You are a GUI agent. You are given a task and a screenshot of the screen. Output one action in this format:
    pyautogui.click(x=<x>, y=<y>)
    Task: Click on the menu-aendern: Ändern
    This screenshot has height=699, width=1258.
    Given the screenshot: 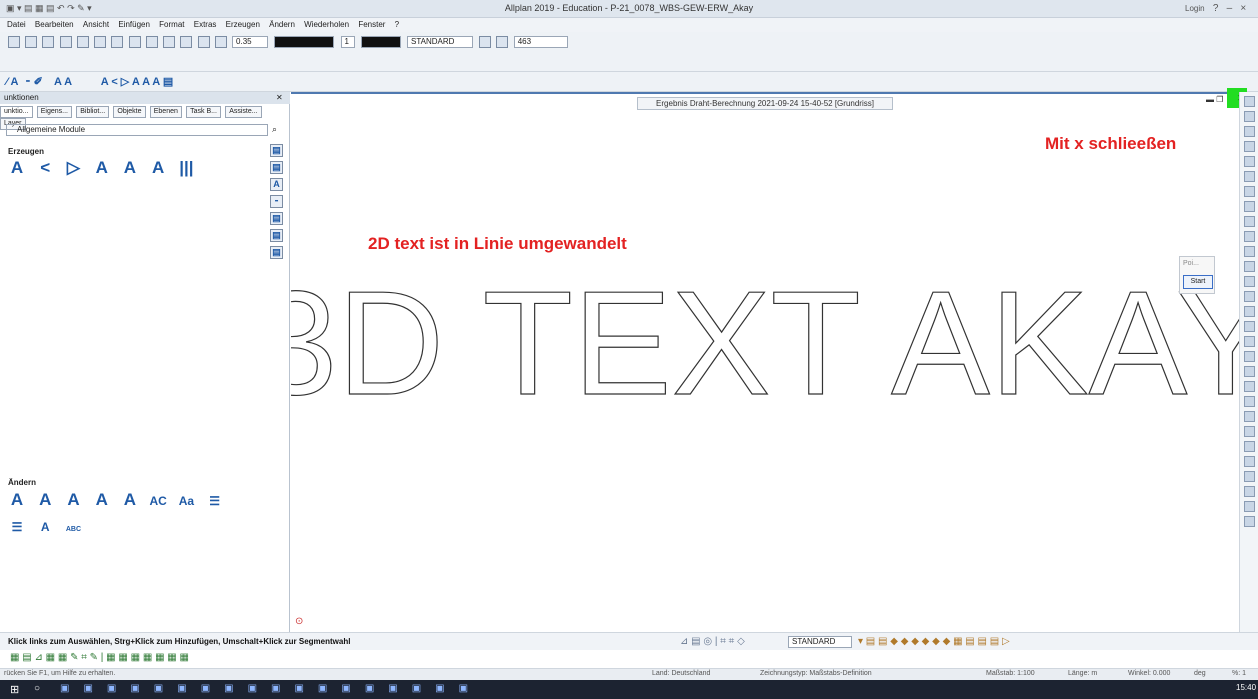 What is the action you would take?
    pyautogui.click(x=282, y=24)
    